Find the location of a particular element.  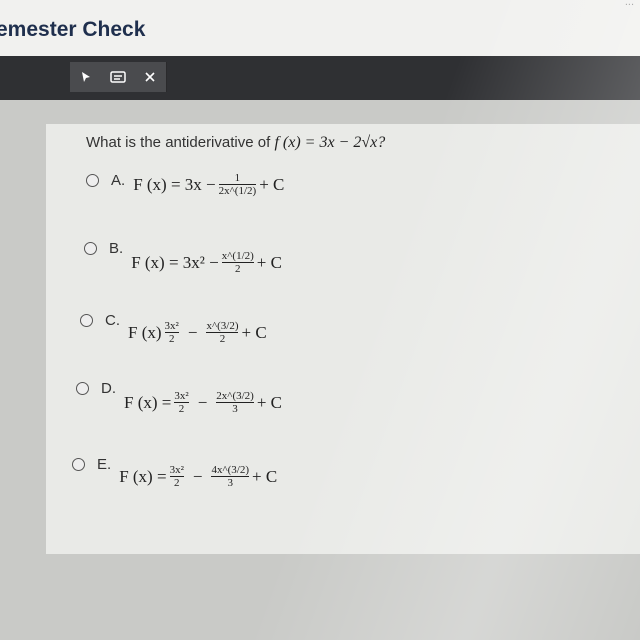

close-tool-button is located at coordinates (150, 77).